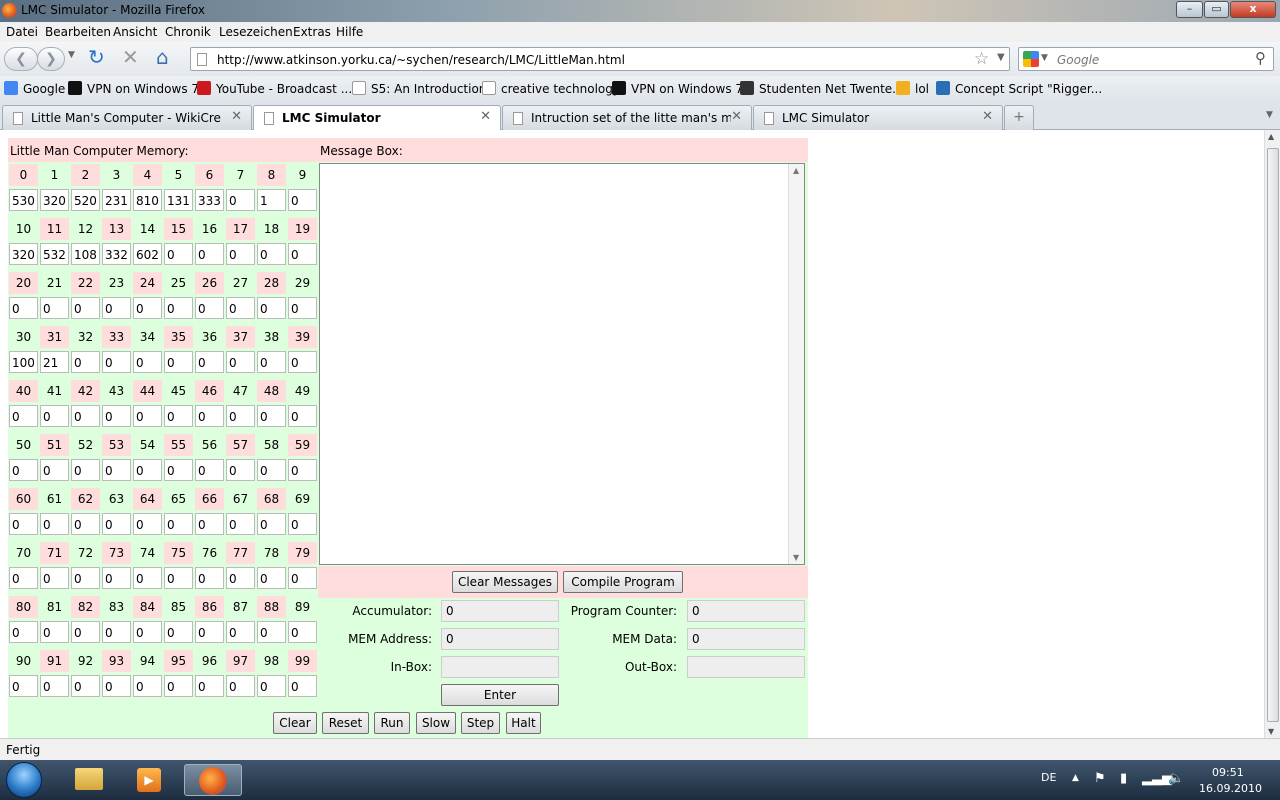 This screenshot has width=1280, height=800. I want to click on memory-cell-41: 0, so click(54, 416).